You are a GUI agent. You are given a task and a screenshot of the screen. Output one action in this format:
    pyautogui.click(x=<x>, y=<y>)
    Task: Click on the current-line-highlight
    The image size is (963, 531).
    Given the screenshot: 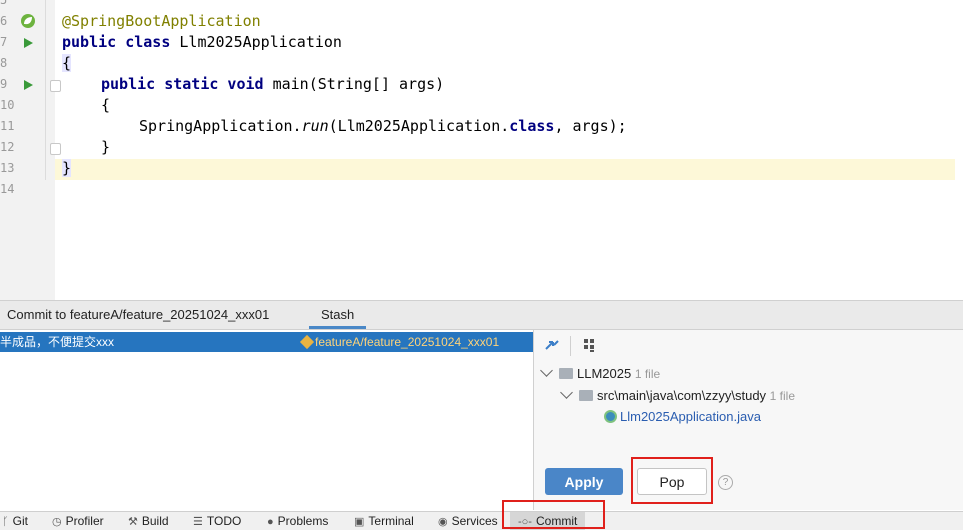 What is the action you would take?
    pyautogui.click(x=505, y=169)
    